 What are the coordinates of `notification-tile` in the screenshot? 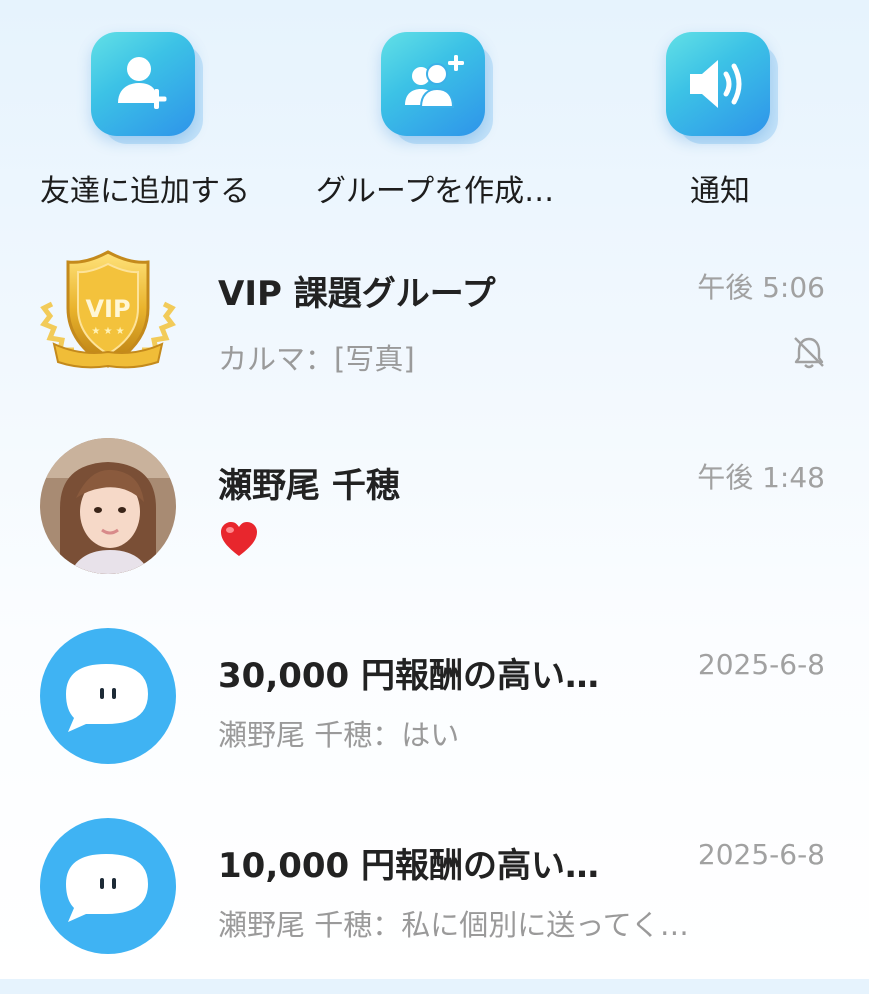 It's located at (720, 86).